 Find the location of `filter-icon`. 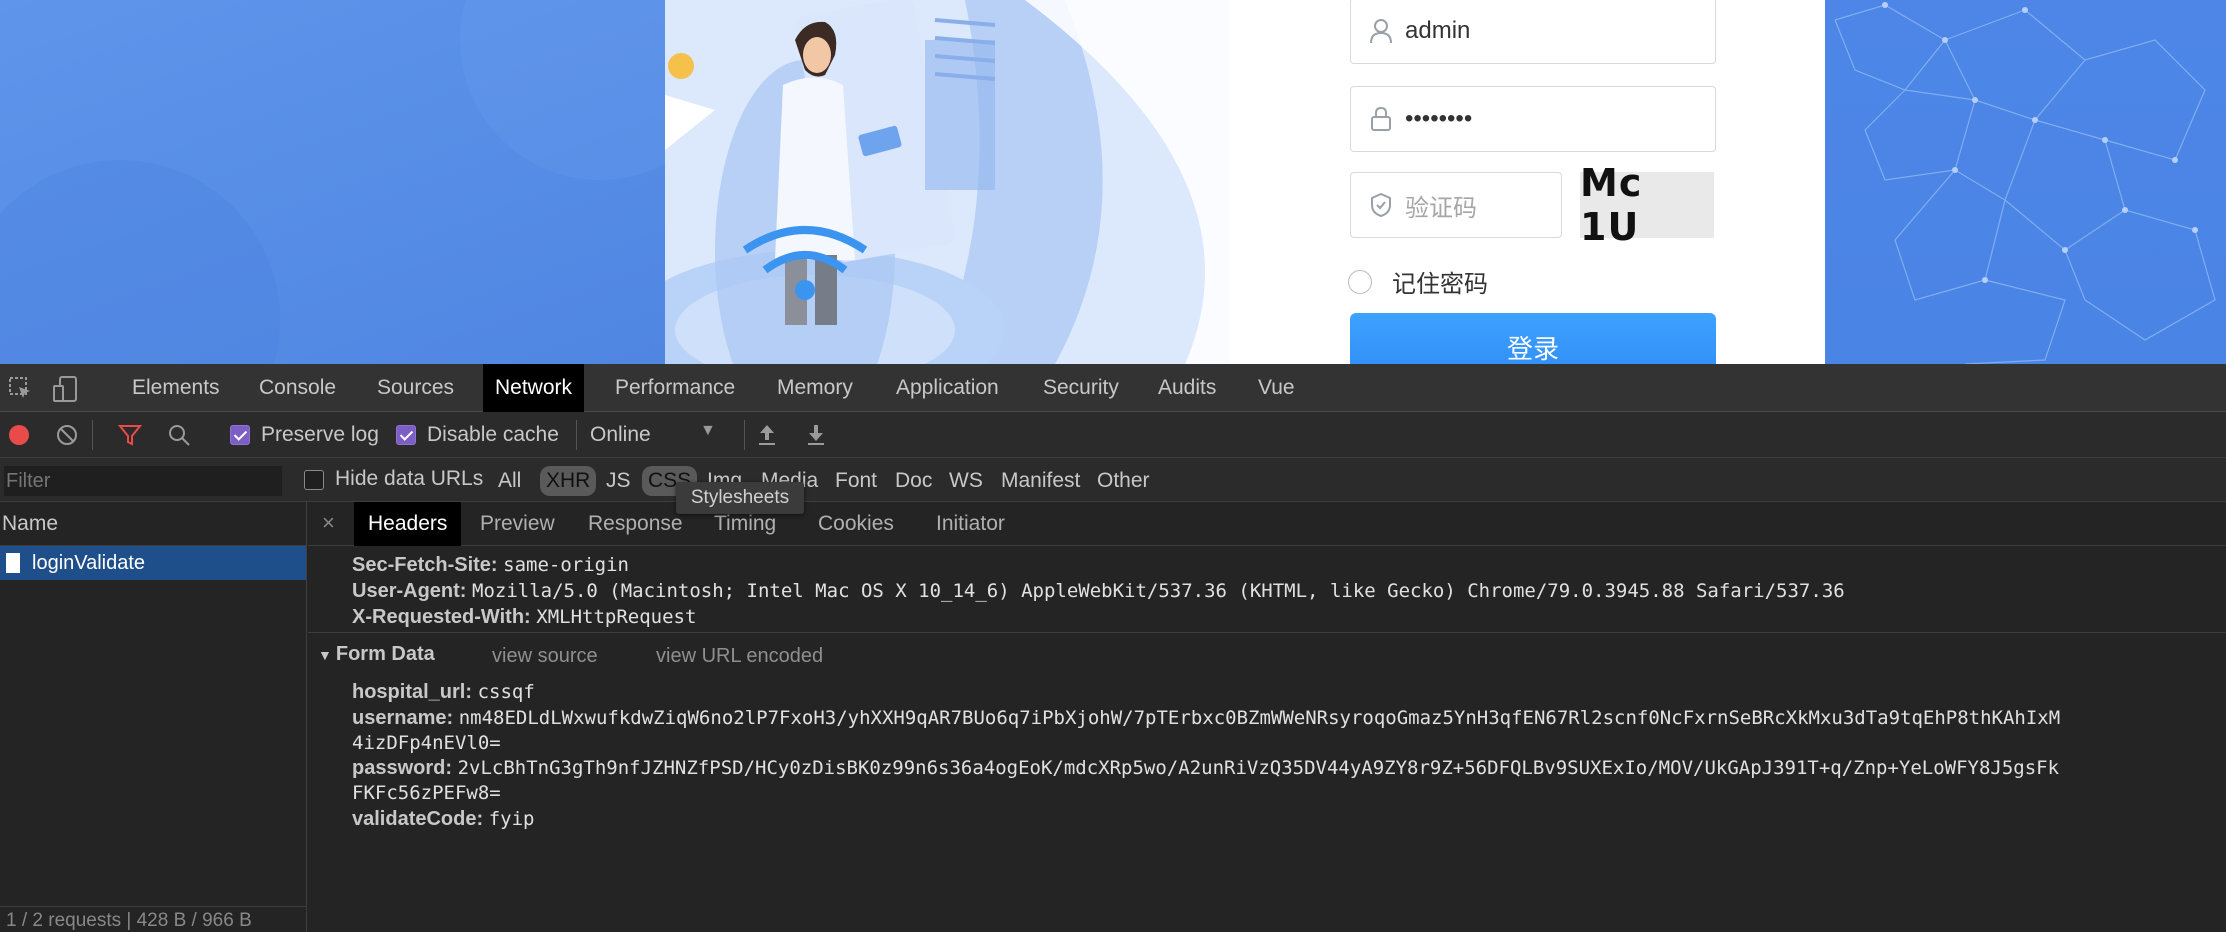

filter-icon is located at coordinates (130, 437).